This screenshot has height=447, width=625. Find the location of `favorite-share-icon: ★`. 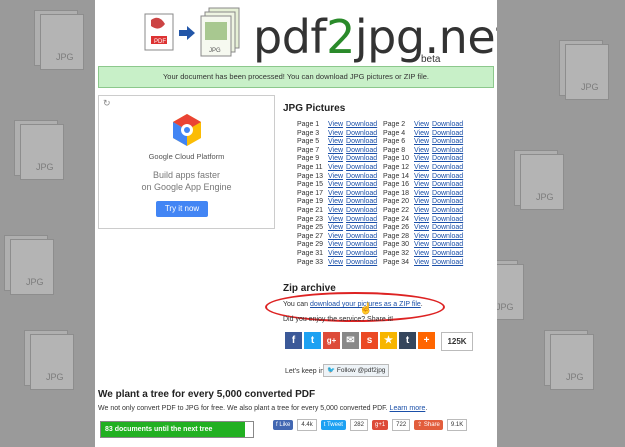

favorite-share-icon: ★ is located at coordinates (388, 340).